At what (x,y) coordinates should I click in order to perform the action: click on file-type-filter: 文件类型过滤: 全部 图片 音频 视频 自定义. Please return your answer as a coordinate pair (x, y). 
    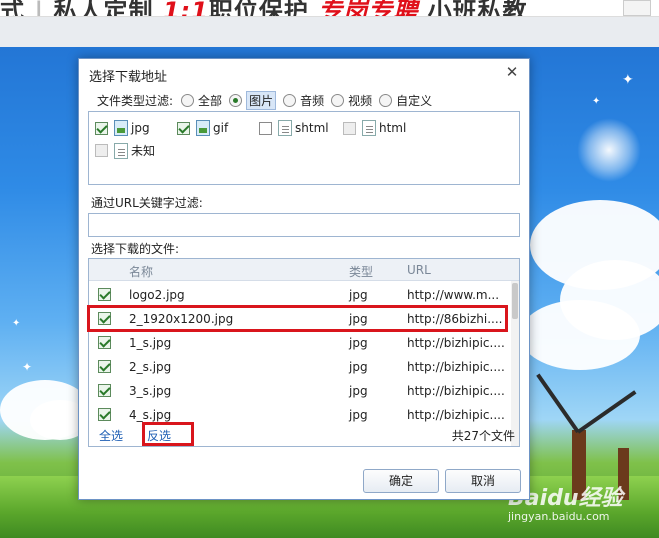
    Looking at the image, I should click on (268, 100).